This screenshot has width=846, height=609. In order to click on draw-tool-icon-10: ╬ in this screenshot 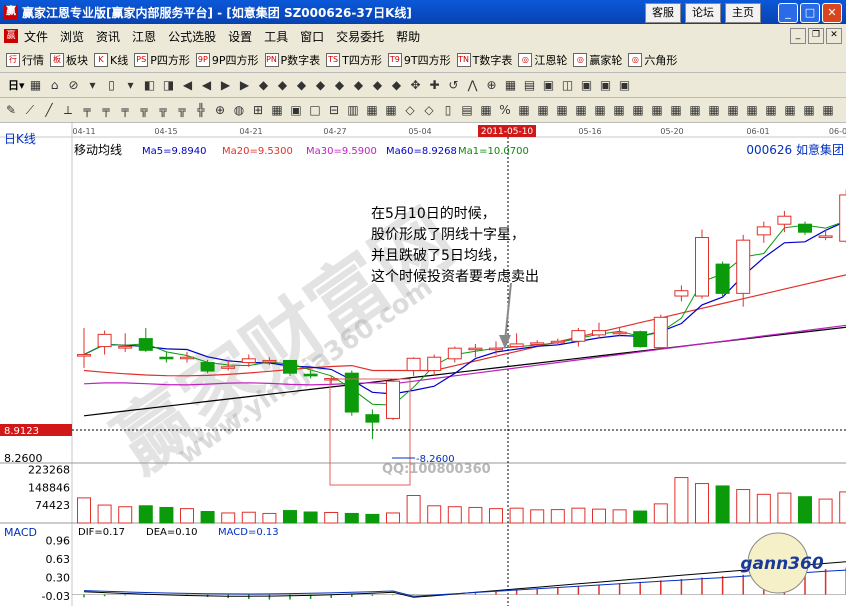, I will do `click(201, 110)`.